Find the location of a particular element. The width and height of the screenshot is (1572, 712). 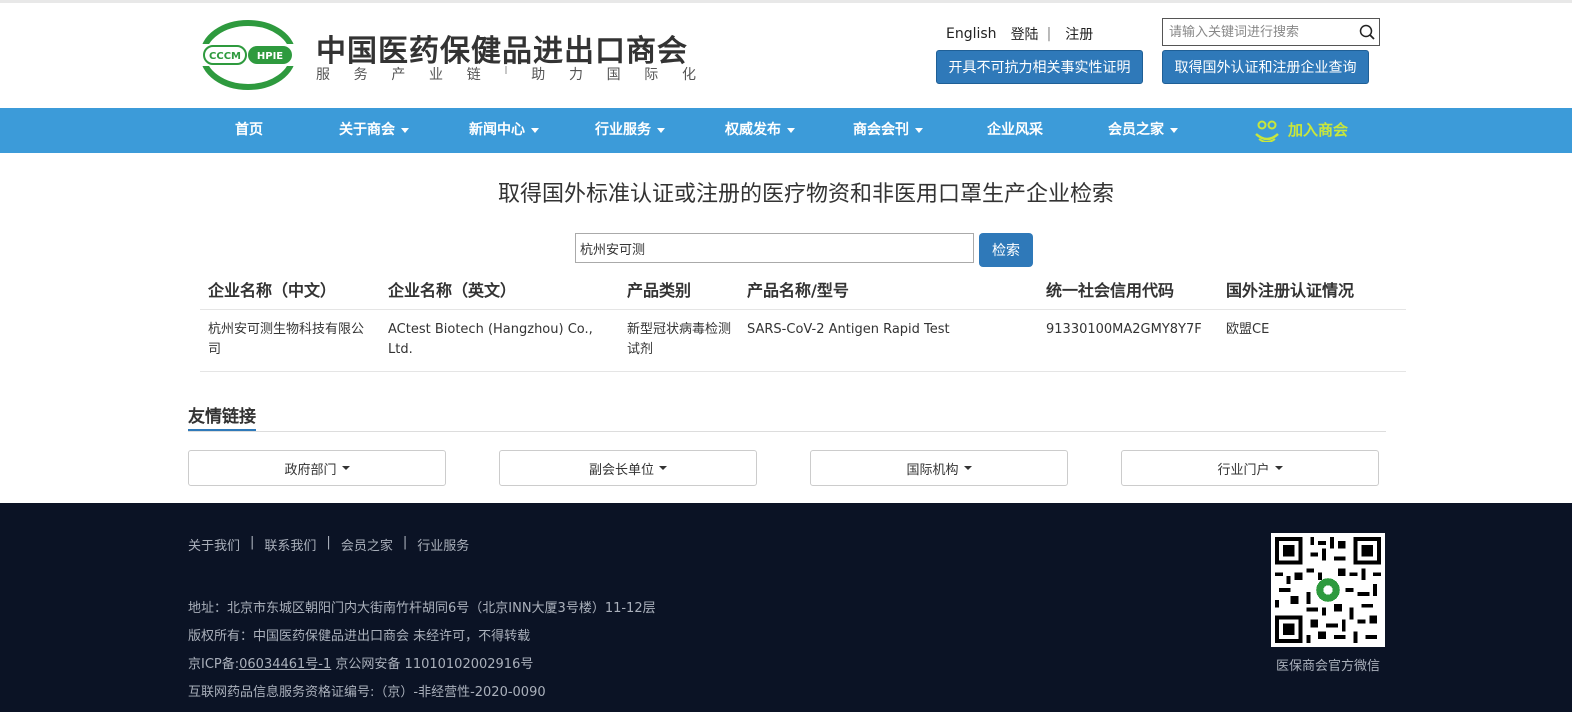

nav-item-join: 加入商会 is located at coordinates (1318, 130).